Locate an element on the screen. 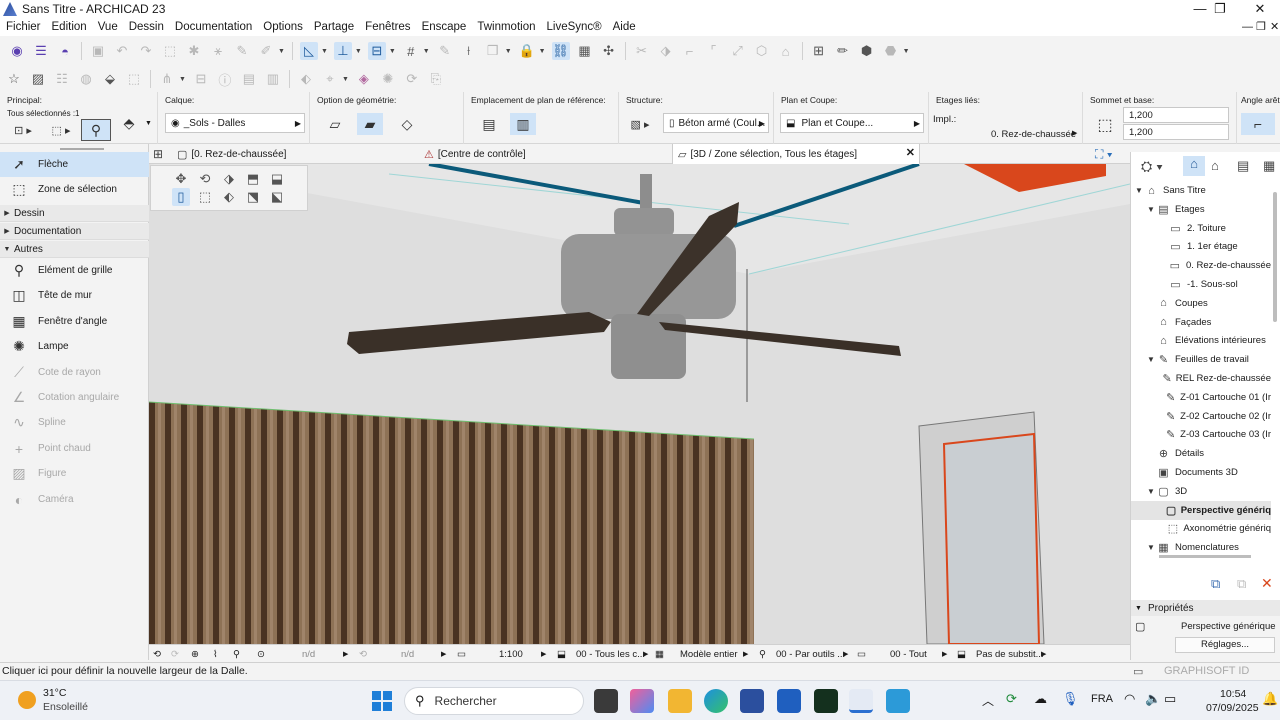 Image resolution: width=1280 pixels, height=720 pixels. chevron-up-icon: ︿ is located at coordinates (988, 700).